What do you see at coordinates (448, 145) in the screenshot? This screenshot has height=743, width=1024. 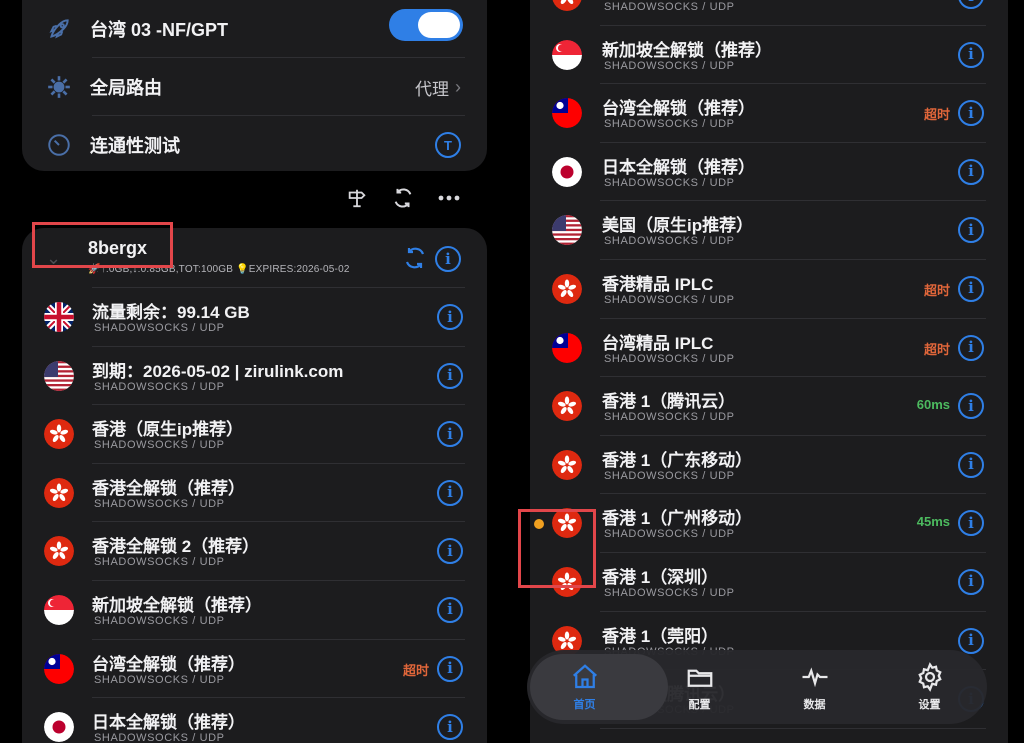 I see `connectivity-test-button: T` at bounding box center [448, 145].